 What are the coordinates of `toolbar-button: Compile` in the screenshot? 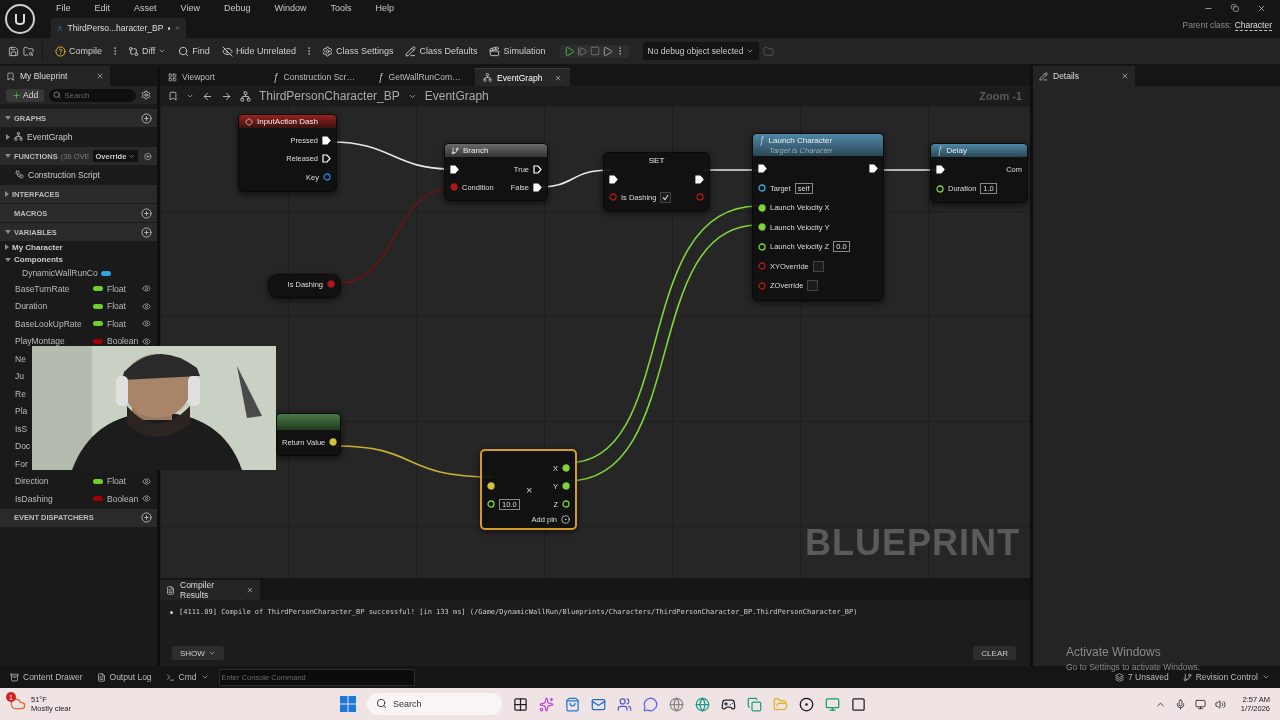 It's located at (78, 51).